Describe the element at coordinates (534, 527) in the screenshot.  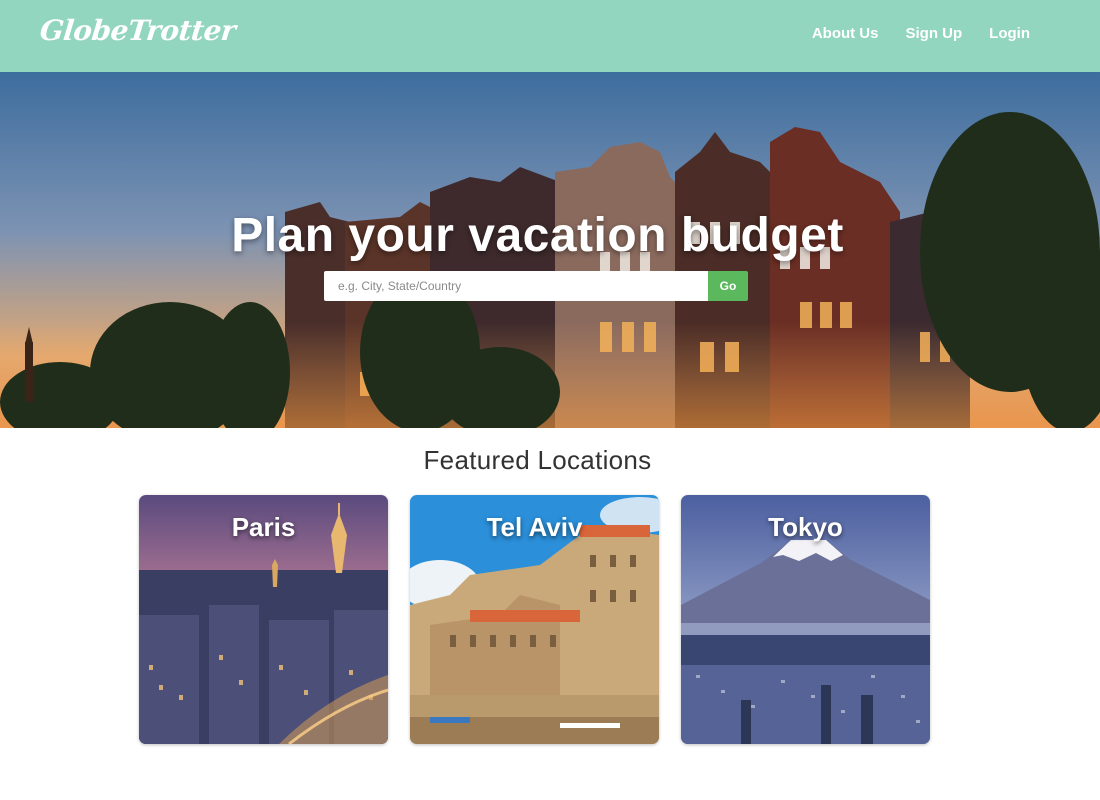
I see `location-card-label: Tel Aviv` at that location.